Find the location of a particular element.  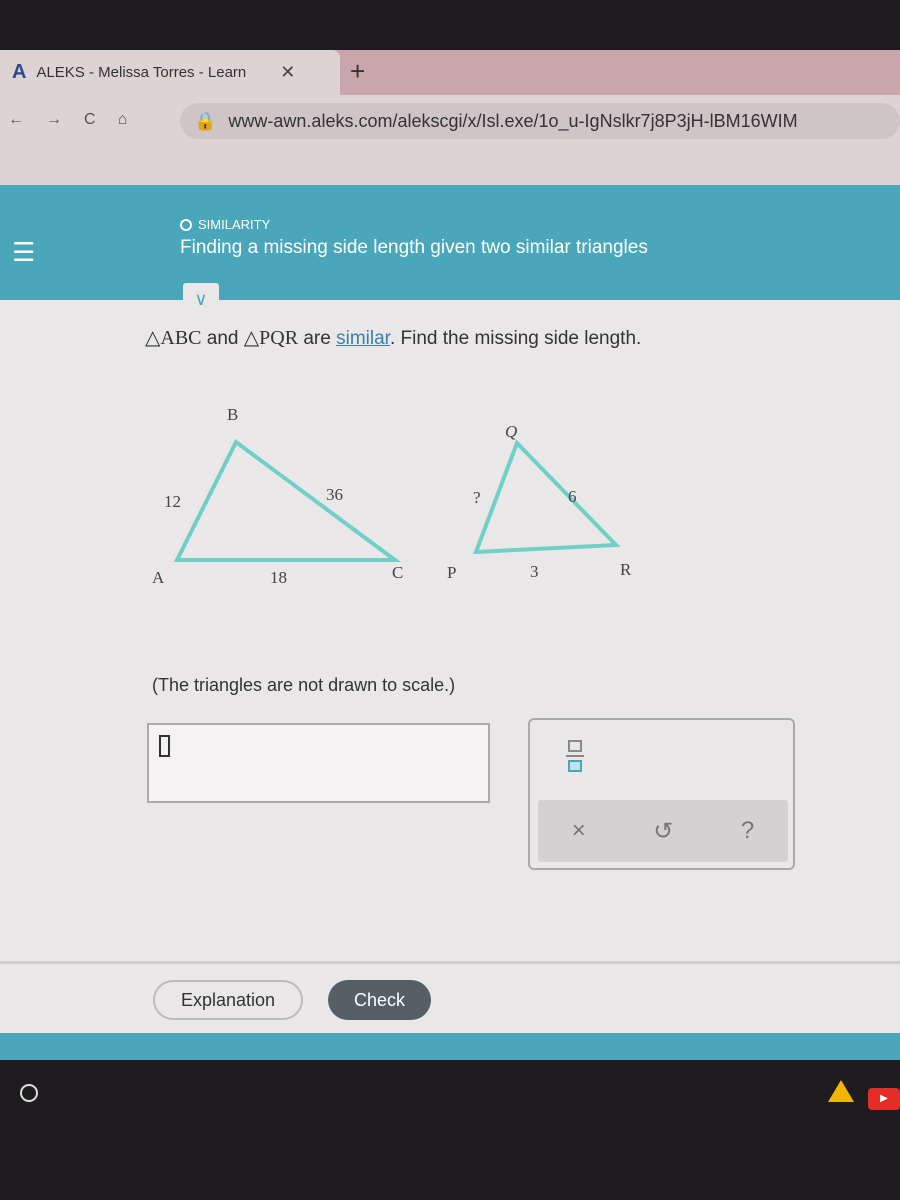

similar-link: similar is located at coordinates (363, 338).